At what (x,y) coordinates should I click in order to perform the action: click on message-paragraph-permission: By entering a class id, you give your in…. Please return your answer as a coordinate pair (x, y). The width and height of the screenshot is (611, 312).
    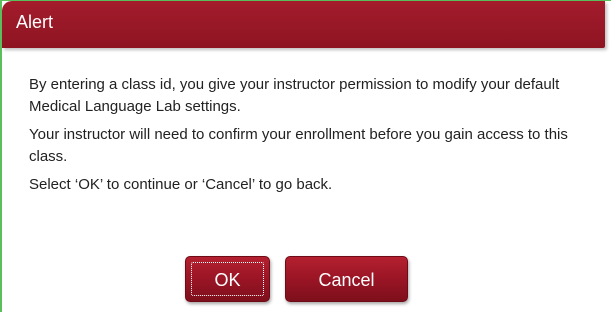
    Looking at the image, I should click on (294, 95).